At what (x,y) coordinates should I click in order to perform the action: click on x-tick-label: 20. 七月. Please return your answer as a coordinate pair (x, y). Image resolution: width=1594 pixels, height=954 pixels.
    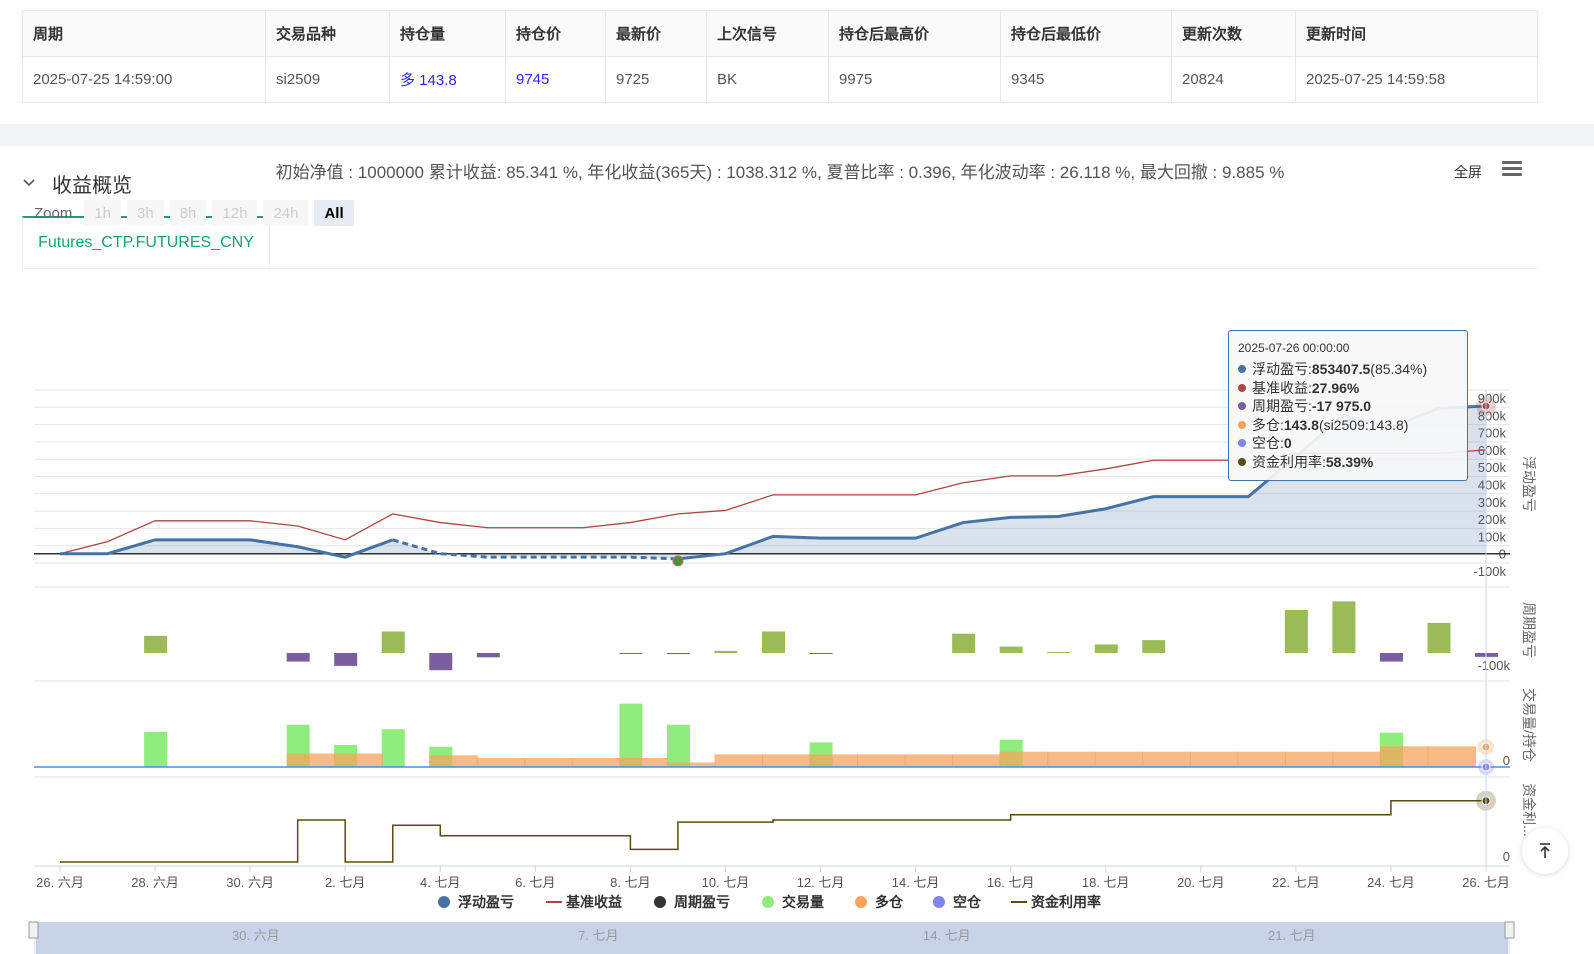
    Looking at the image, I should click on (1201, 882).